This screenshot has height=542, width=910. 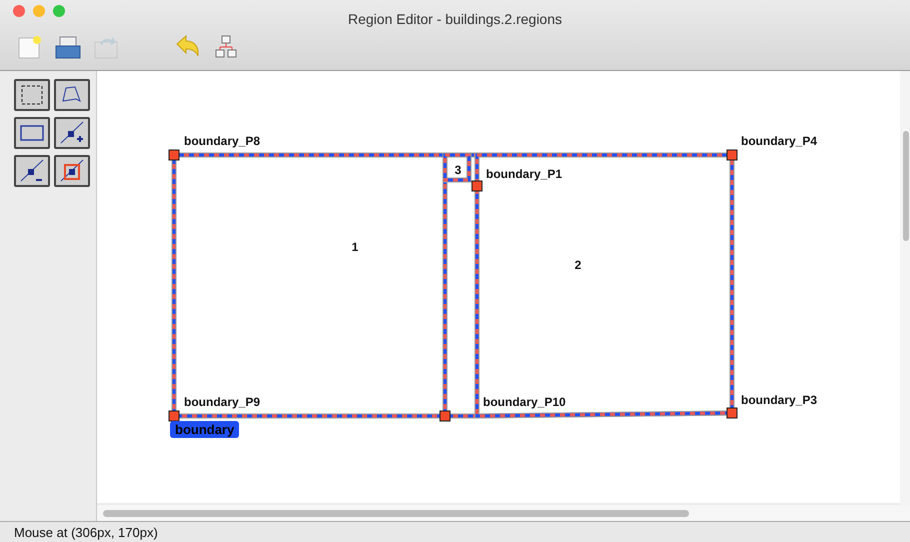 What do you see at coordinates (222, 402) in the screenshot?
I see `point-label: boundary_P9` at bounding box center [222, 402].